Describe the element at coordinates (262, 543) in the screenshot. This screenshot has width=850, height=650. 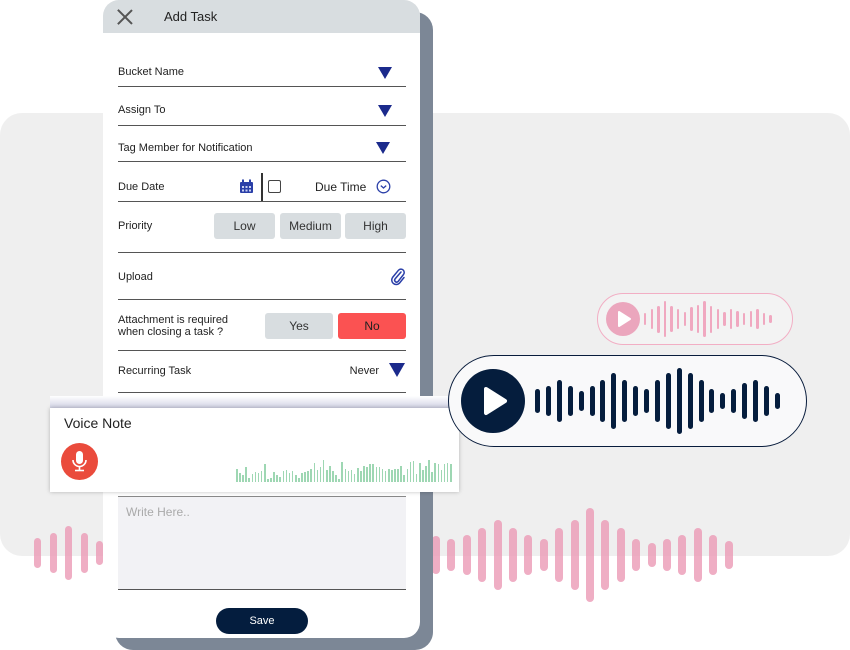
I see `notes-textarea: Write Here..` at that location.